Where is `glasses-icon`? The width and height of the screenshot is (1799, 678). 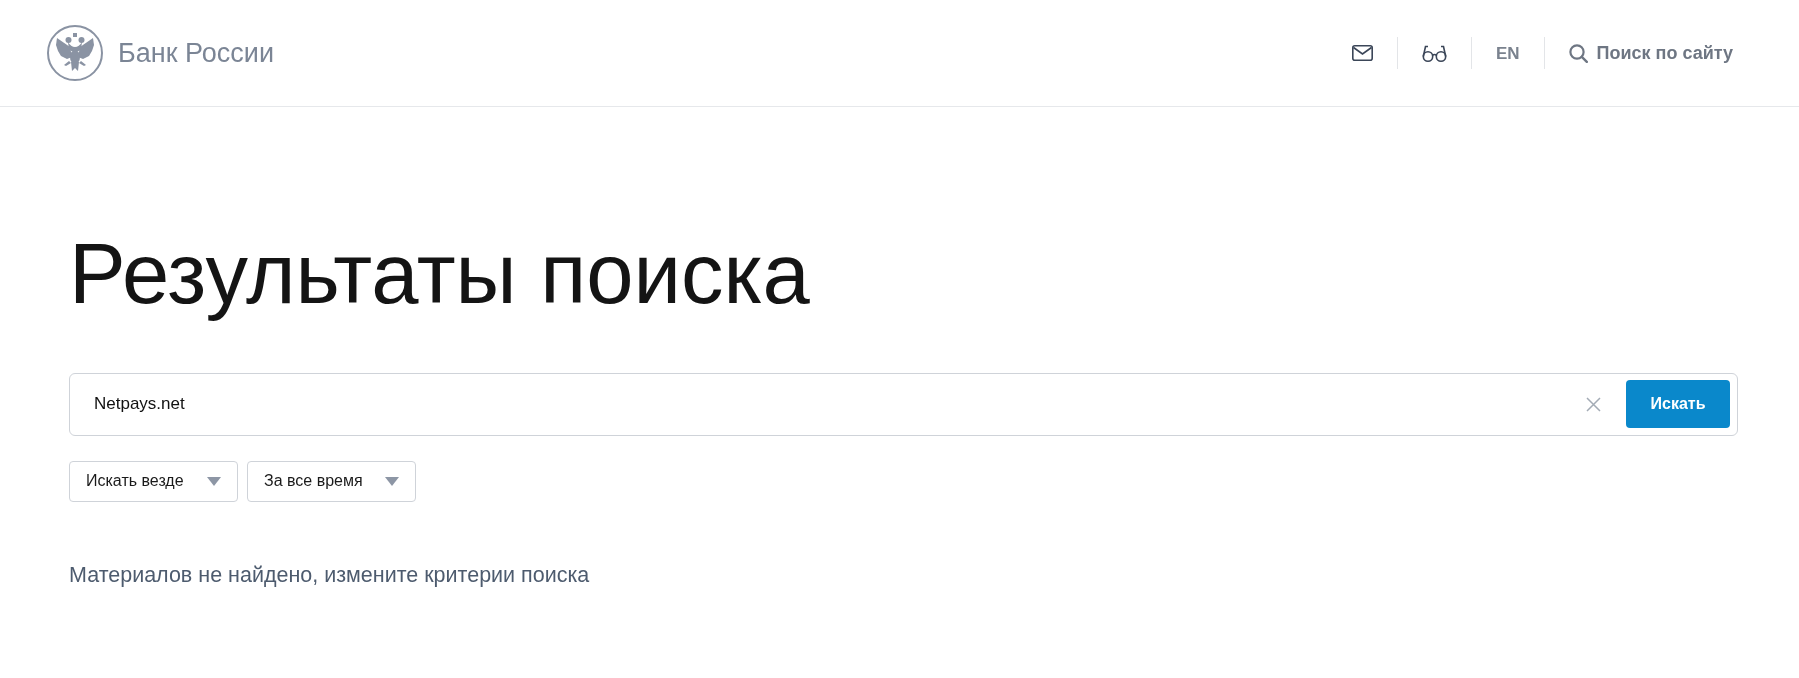 glasses-icon is located at coordinates (1434, 53).